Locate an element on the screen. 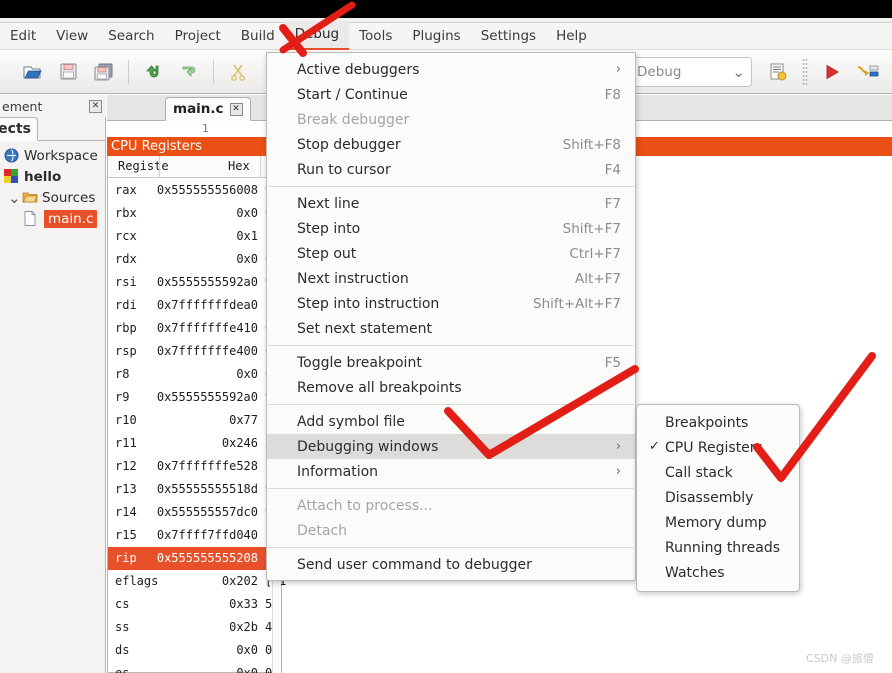 The width and height of the screenshot is (892, 673). debugging-windows-item-running-threads: Running threads is located at coordinates (718, 547).